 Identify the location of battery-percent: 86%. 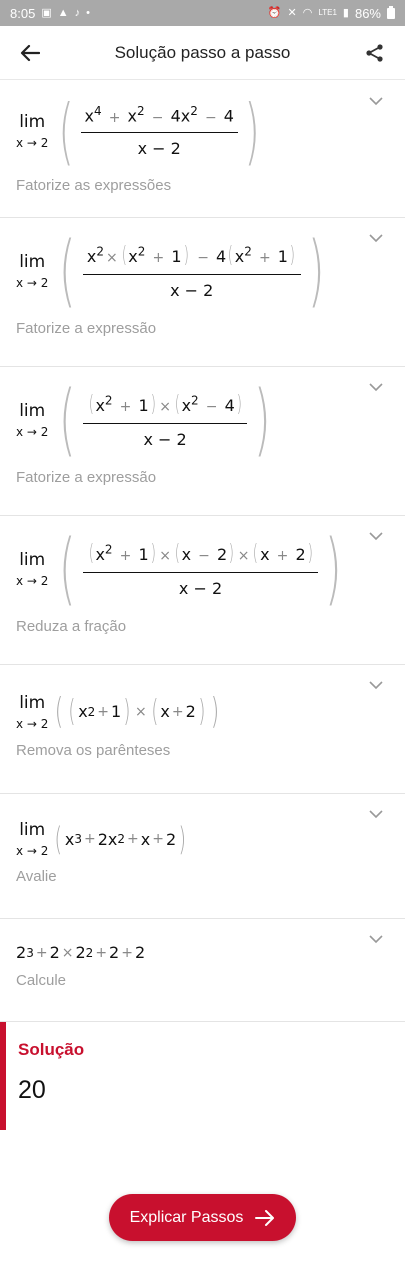
(367, 13).